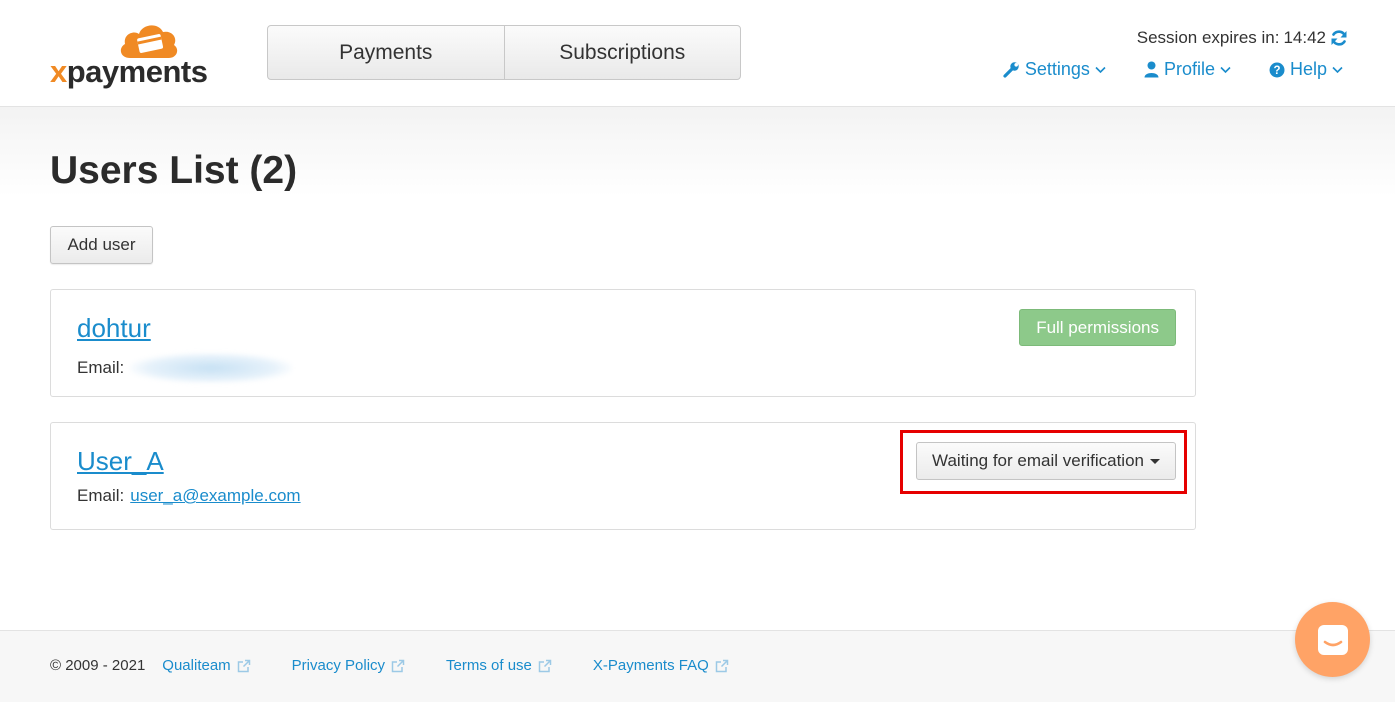 This screenshot has height=702, width=1395. What do you see at coordinates (120, 461) in the screenshot?
I see `user-name-link: User_A` at bounding box center [120, 461].